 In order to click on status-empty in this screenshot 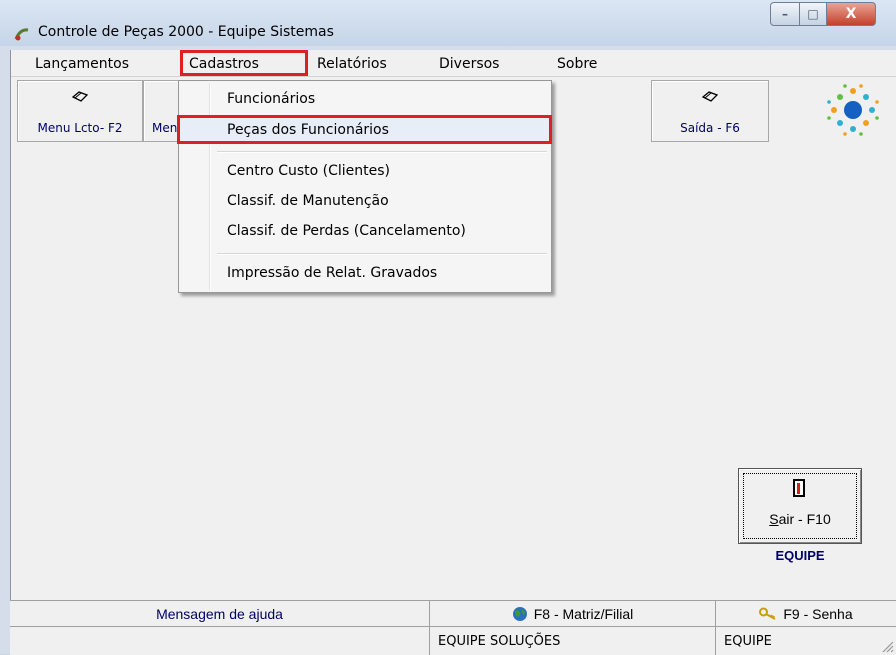, I will do `click(220, 641)`.